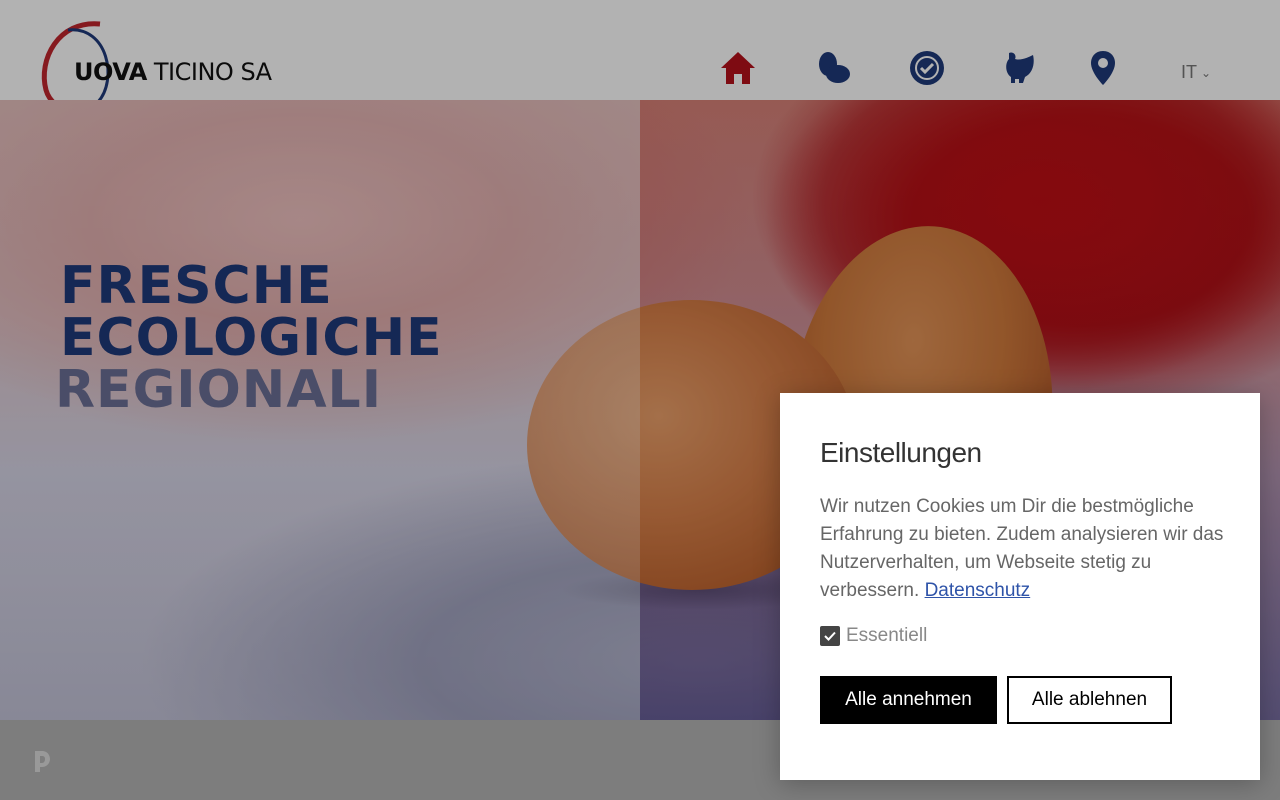 Image resolution: width=1280 pixels, height=800 pixels. Describe the element at coordinates (901, 452) in the screenshot. I see `dialog-title: Einstellungen` at that location.